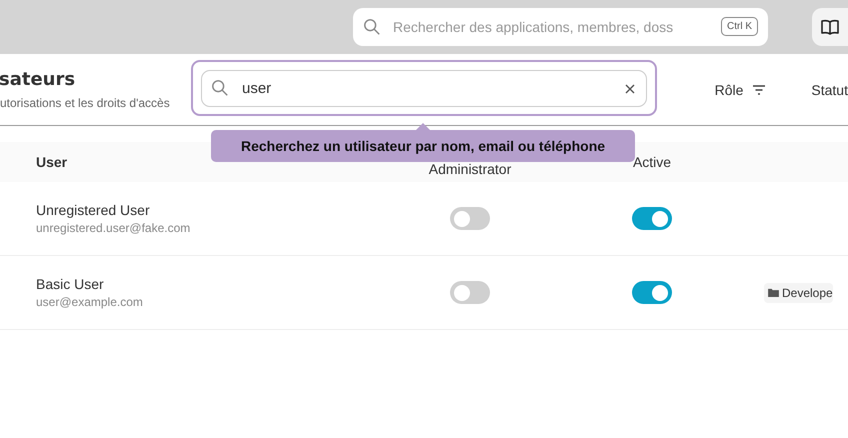 The width and height of the screenshot is (848, 438). What do you see at coordinates (52, 162) in the screenshot?
I see `column-header: User` at bounding box center [52, 162].